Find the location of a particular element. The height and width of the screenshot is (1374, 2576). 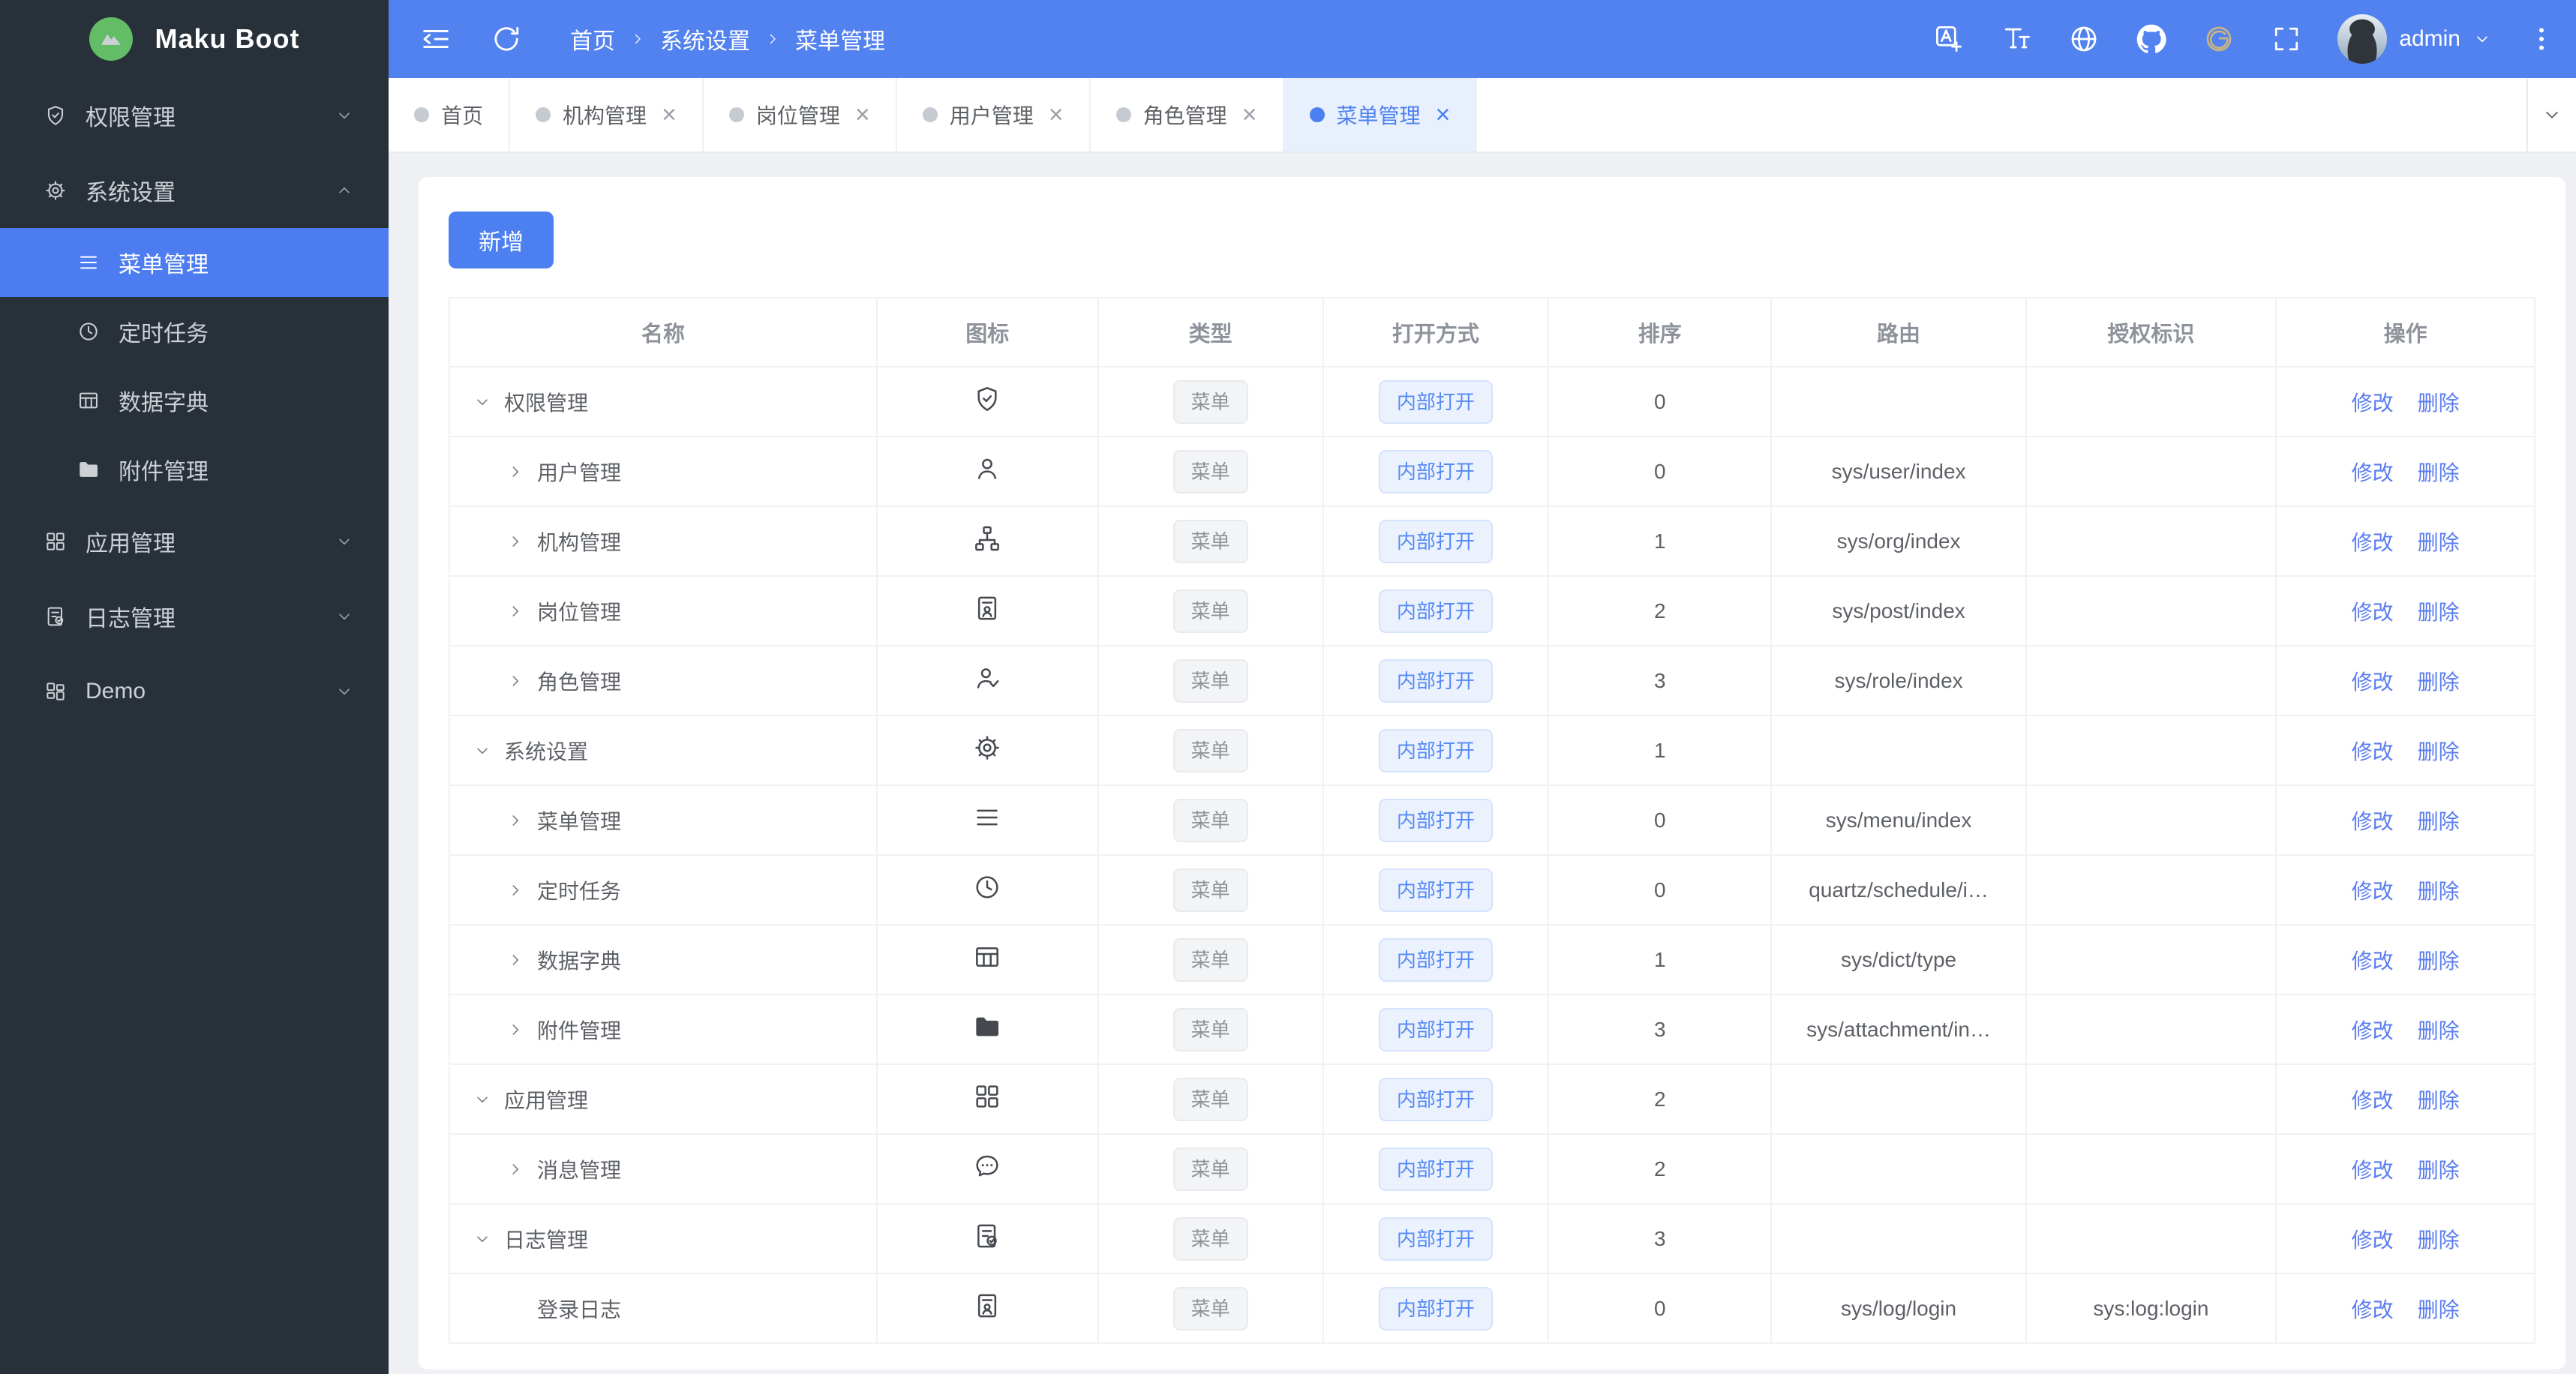

sidebar-item-demo: Demo is located at coordinates (194, 691).